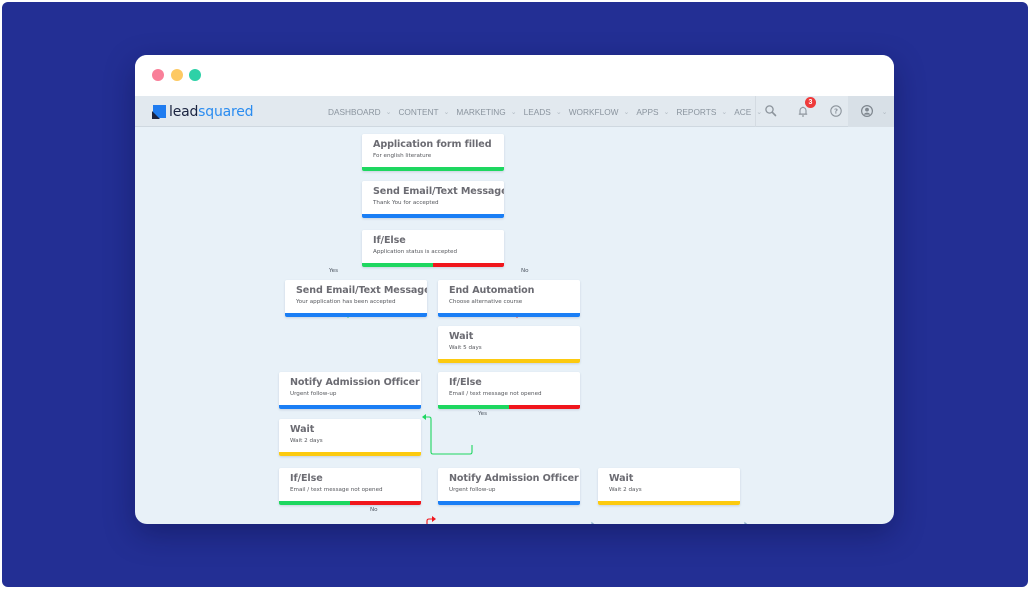 This screenshot has height=589, width=1030. What do you see at coordinates (211, 112) in the screenshot?
I see `logo-text: leadsquared` at bounding box center [211, 112].